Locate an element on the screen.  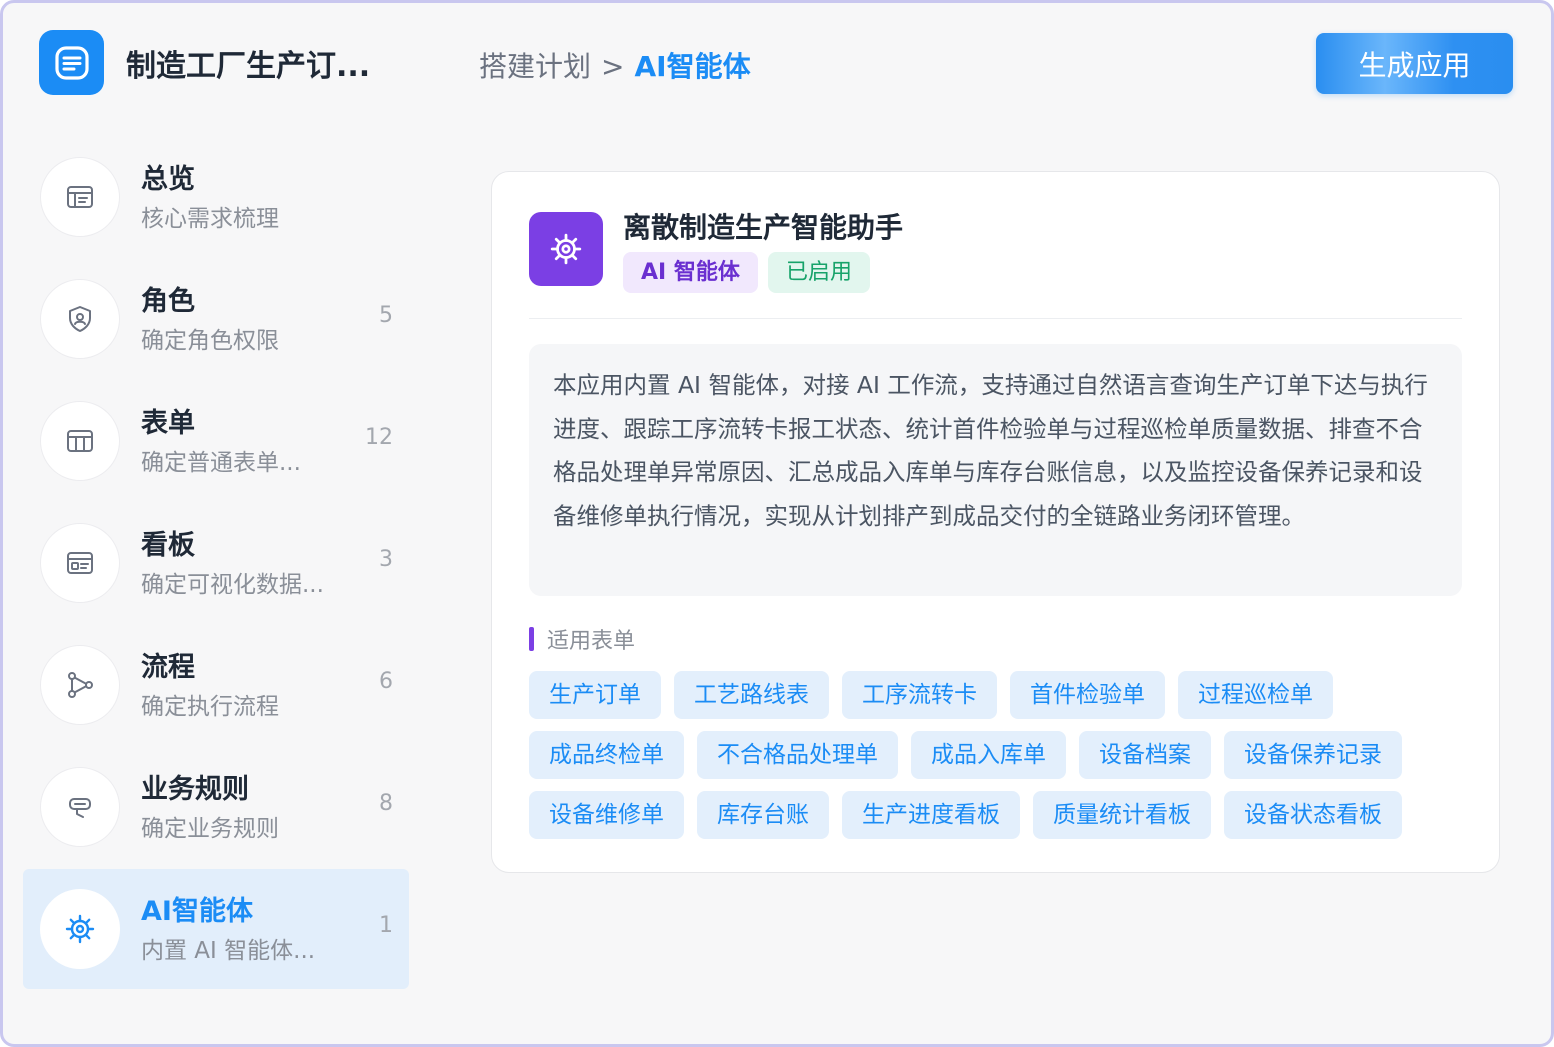
sidebar-item-count: 3 is located at coordinates (386, 559).